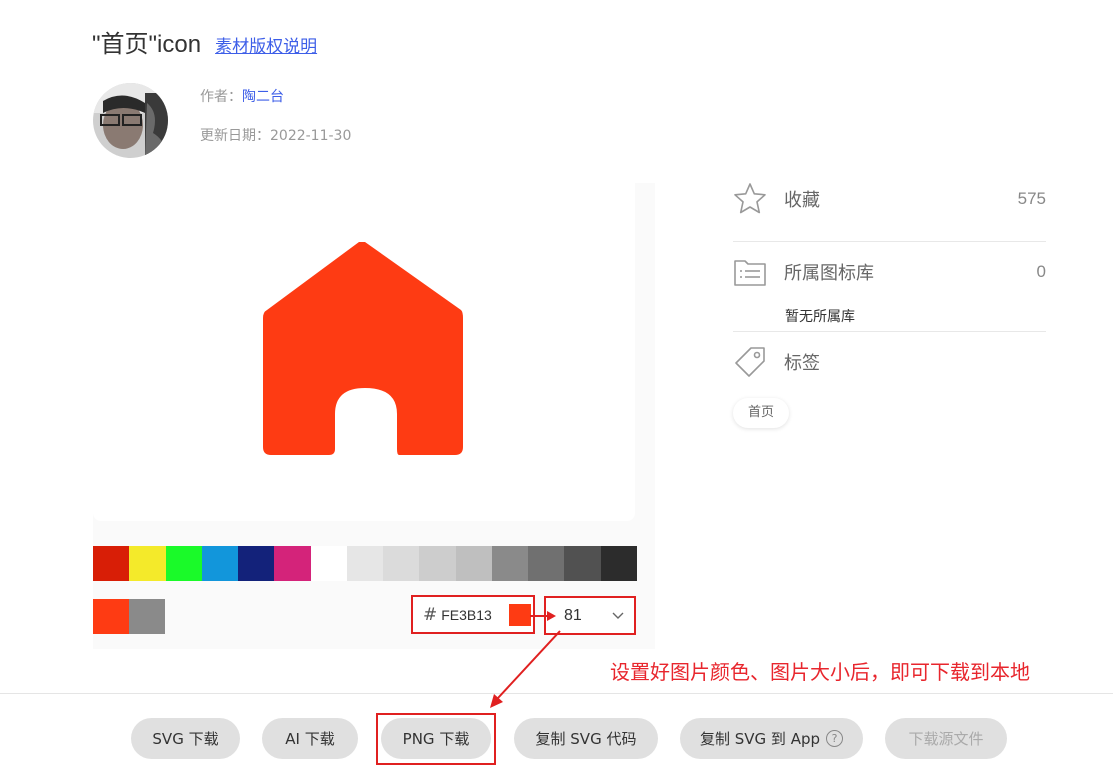 The width and height of the screenshot is (1113, 774). Describe the element at coordinates (185, 738) in the screenshot. I see `svg-download-button: SVG 下载` at that location.